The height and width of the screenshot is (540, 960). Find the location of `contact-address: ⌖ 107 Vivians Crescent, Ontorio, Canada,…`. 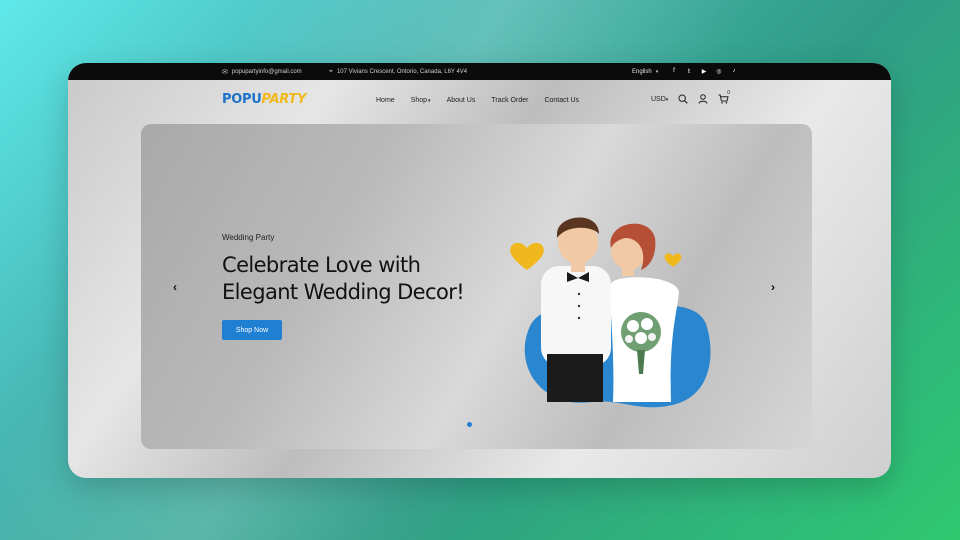

contact-address: ⌖ 107 Vivians Crescent, Ontorio, Canada,… is located at coordinates (398, 71).